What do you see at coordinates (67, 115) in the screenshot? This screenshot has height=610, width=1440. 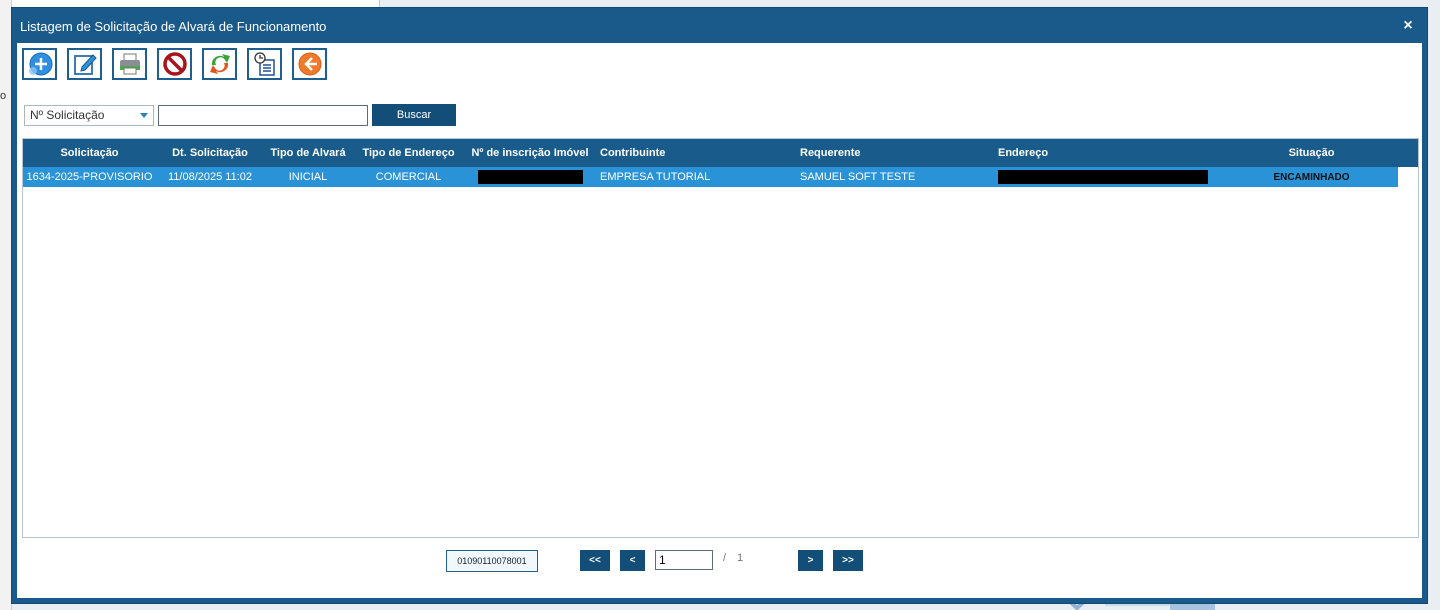 I see `filter-select-value: Nº Solicitação` at bounding box center [67, 115].